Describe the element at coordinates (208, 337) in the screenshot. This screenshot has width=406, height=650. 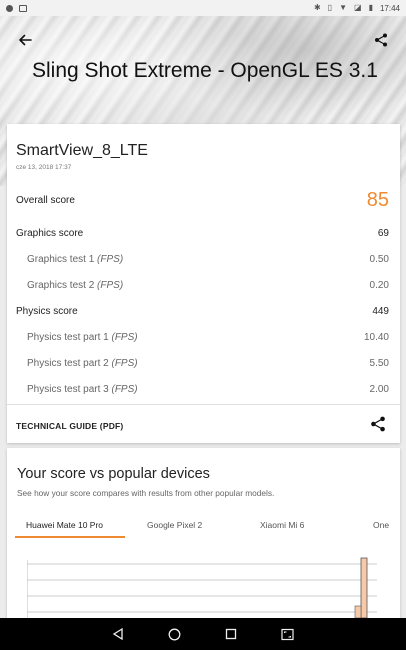
I see `physics-test-row: Physics test part 1 (FPS) 10.40` at that location.